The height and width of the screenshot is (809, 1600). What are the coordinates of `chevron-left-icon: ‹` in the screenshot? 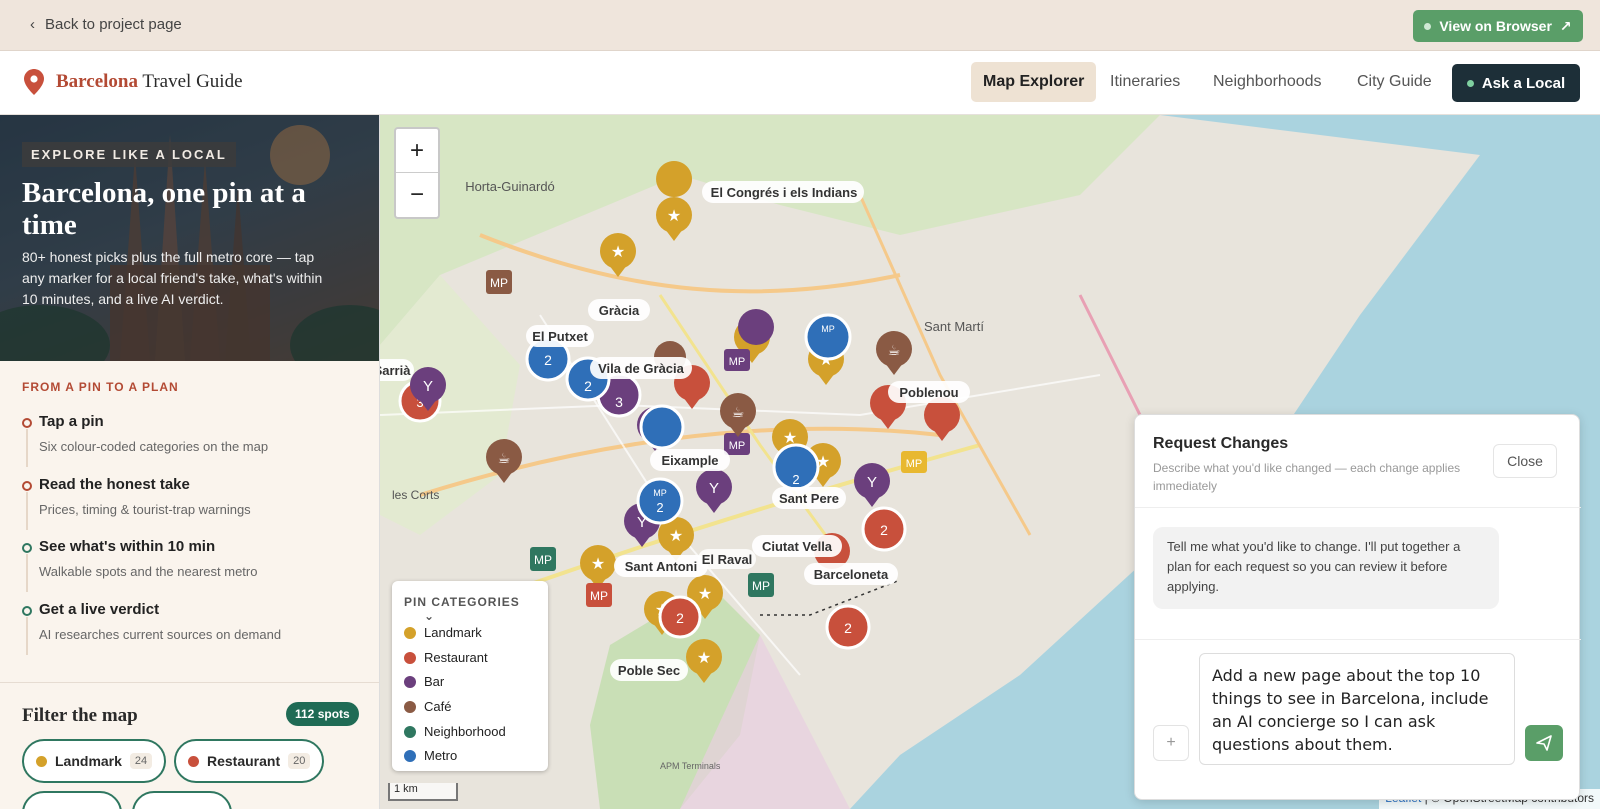 It's located at (32, 24).